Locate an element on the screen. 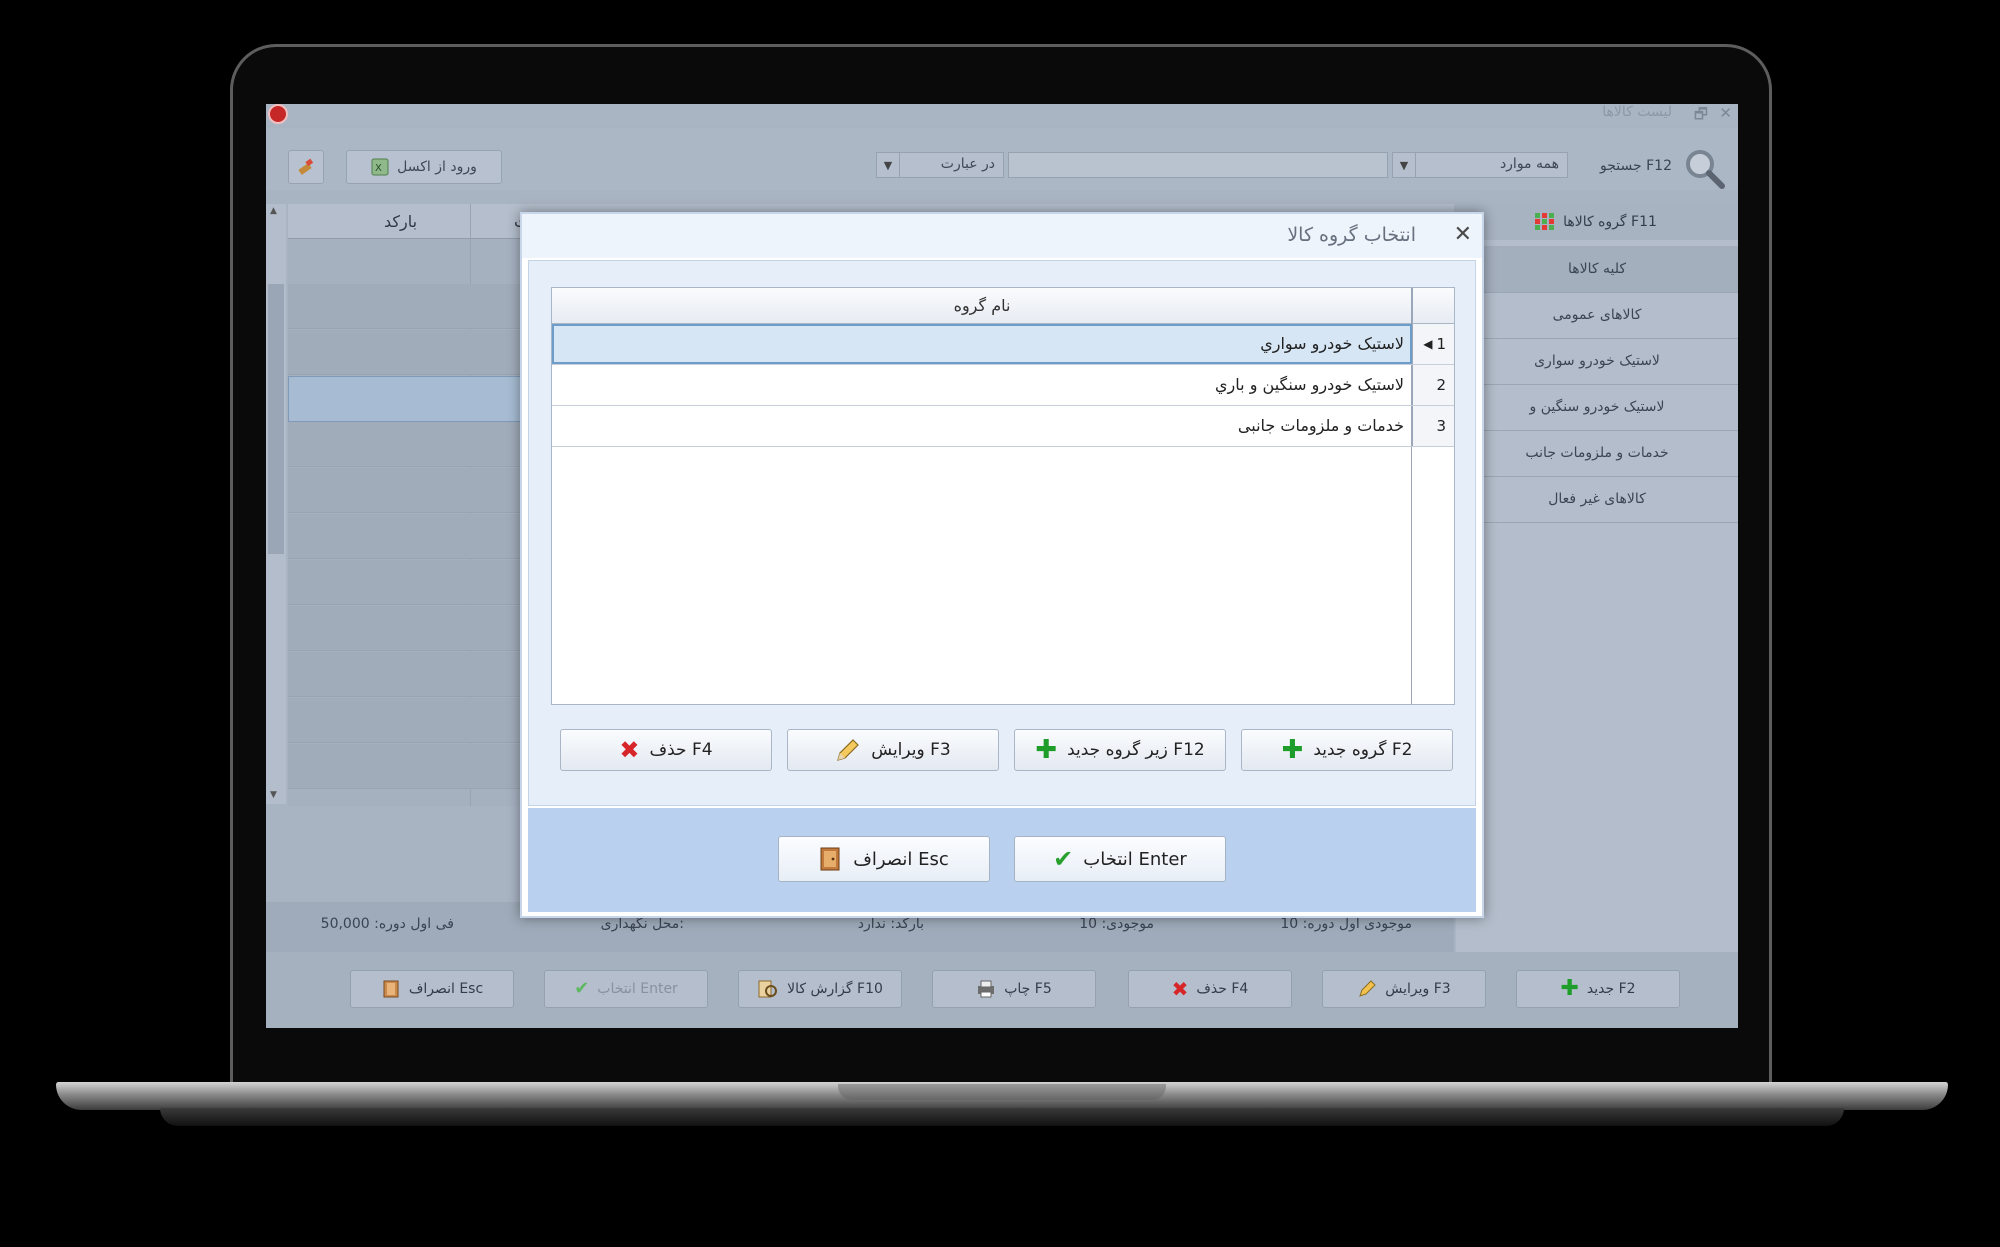 The height and width of the screenshot is (1247, 2000). tools-button is located at coordinates (306, 167).